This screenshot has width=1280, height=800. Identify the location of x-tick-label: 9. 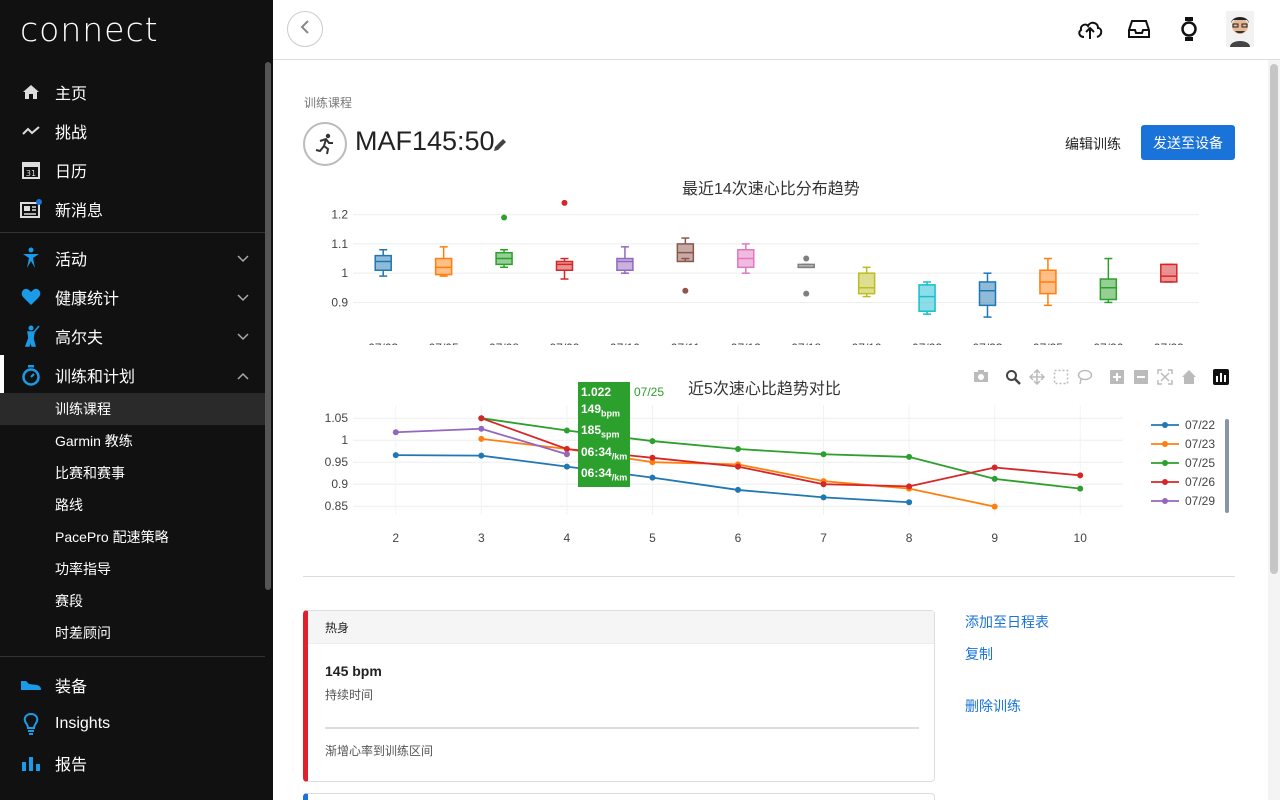
(994, 538).